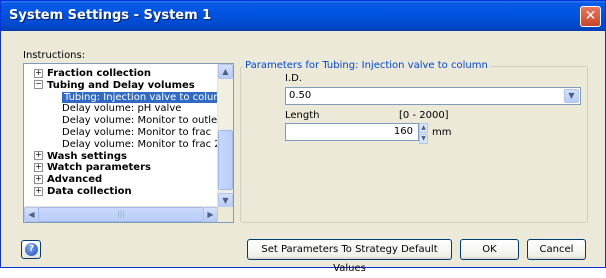 This screenshot has width=606, height=278. I want to click on tree-item-label: Tubing: Injection valve to column, so click(147, 97).